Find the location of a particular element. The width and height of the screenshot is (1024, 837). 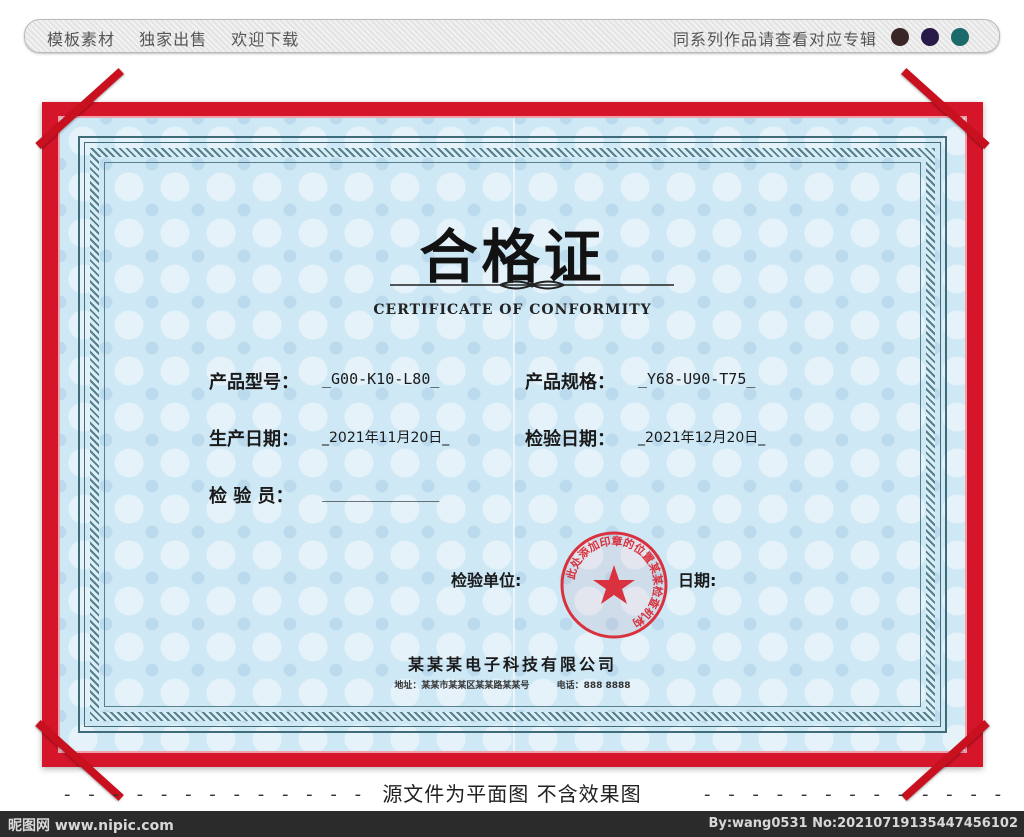

inspection-date-value: _2021年12月20日_ is located at coordinates (702, 438).